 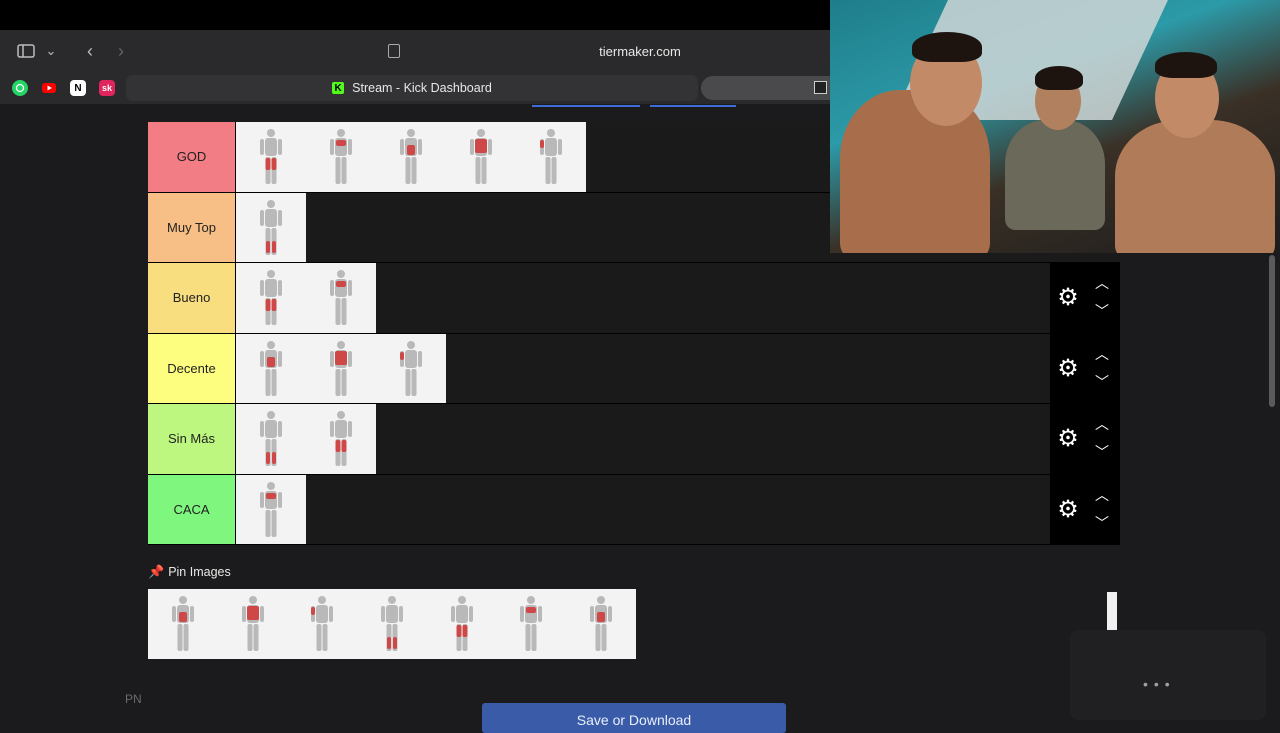 I want to click on tab-tiermaker, so click(x=771, y=88).